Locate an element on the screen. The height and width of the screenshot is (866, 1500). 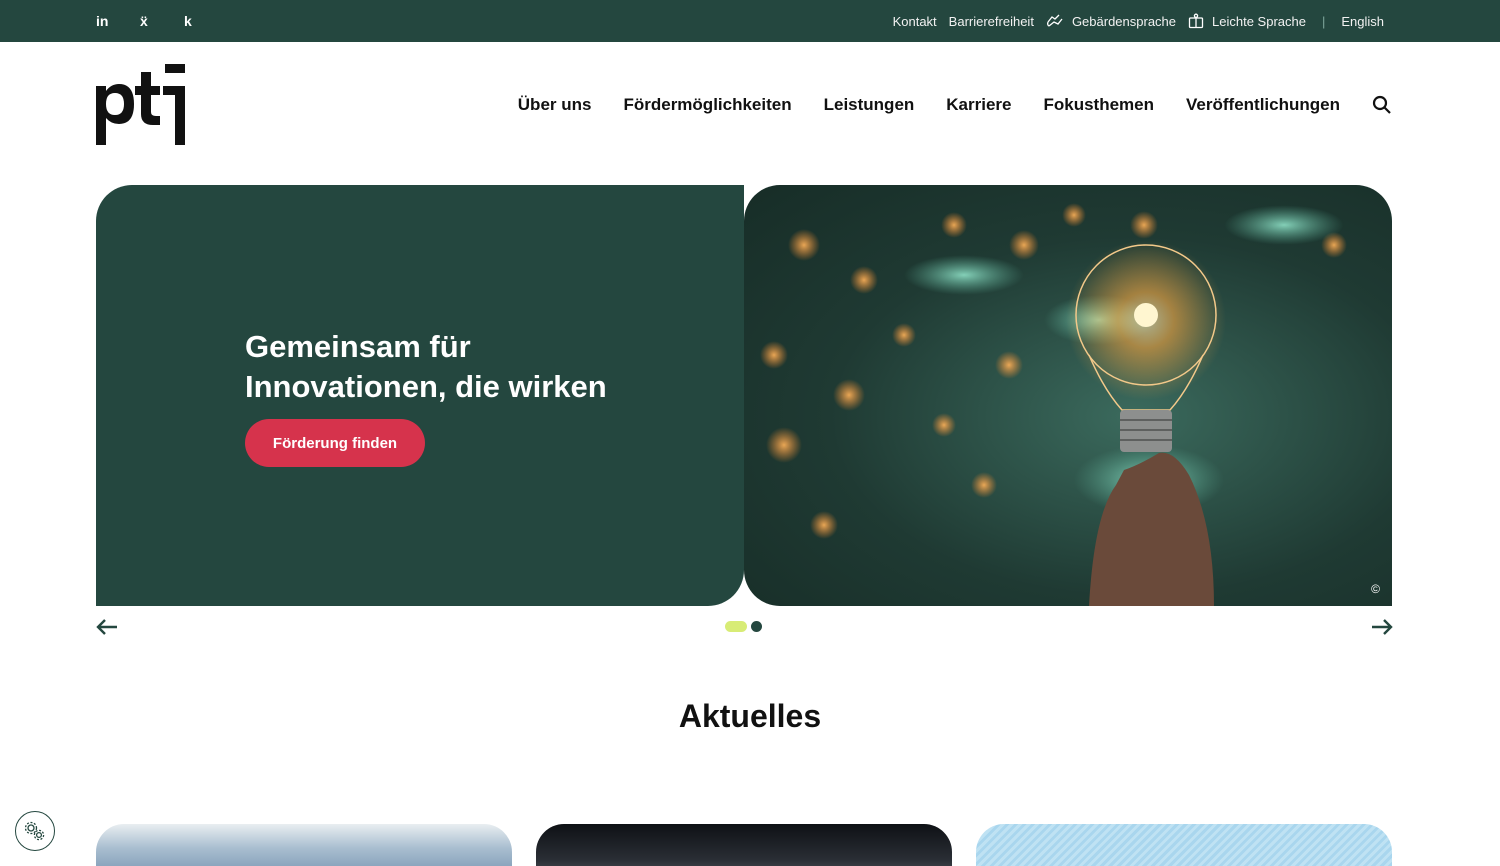
nav-item-ueber-uns: Über uns is located at coordinates (555, 105).